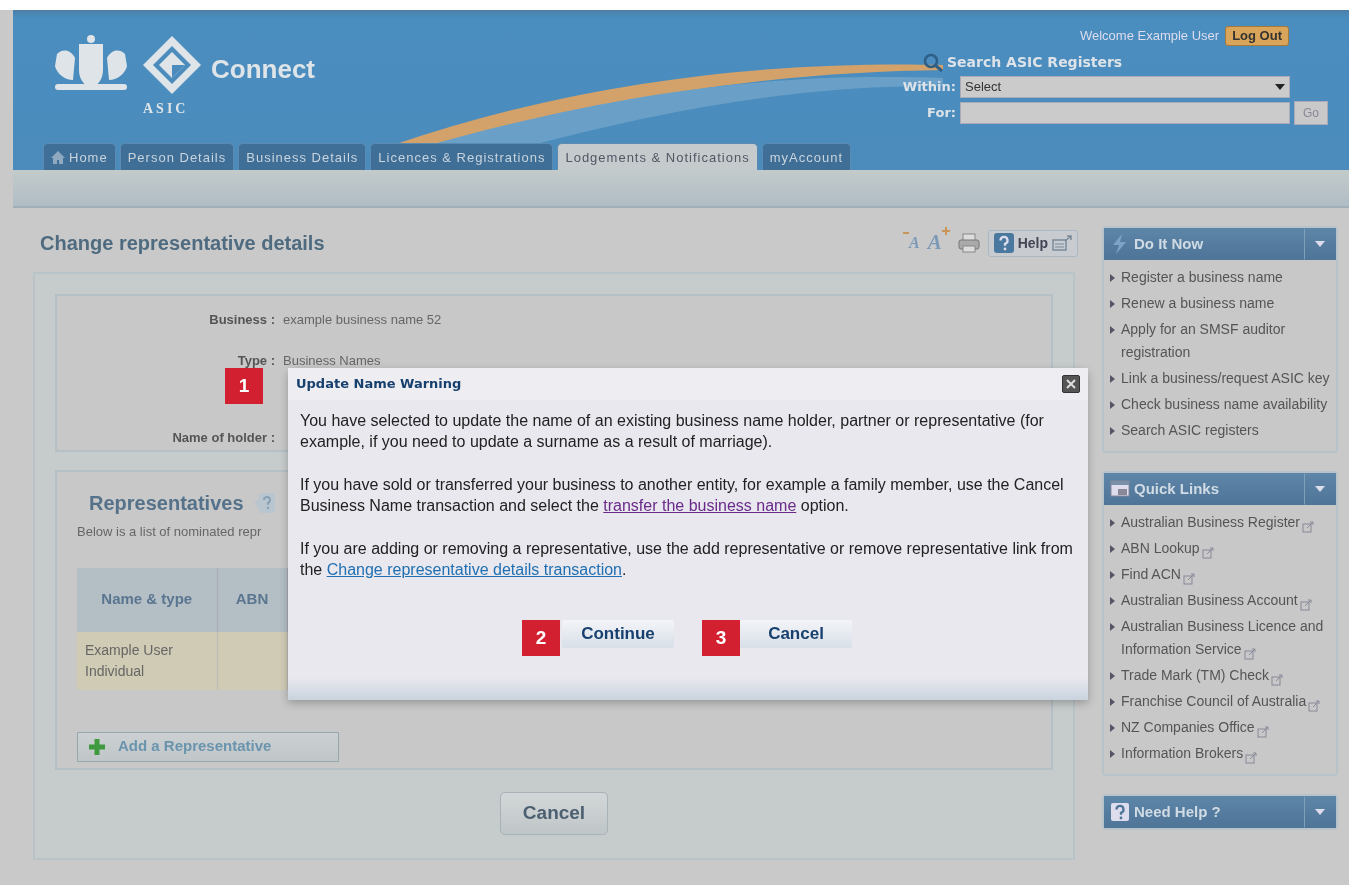 The image size is (1349, 885). I want to click on search-title: Search ASIC Registers, so click(1035, 62).